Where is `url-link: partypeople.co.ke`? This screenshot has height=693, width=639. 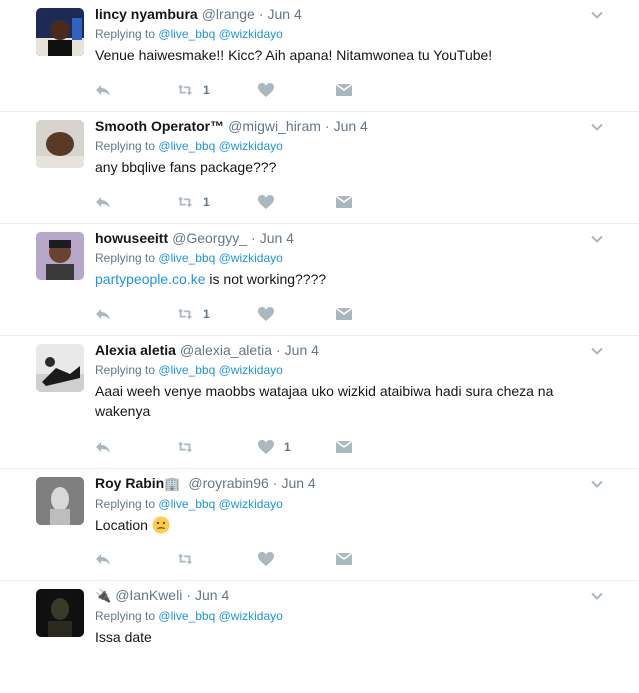
url-link: partypeople.co.ke is located at coordinates (150, 279).